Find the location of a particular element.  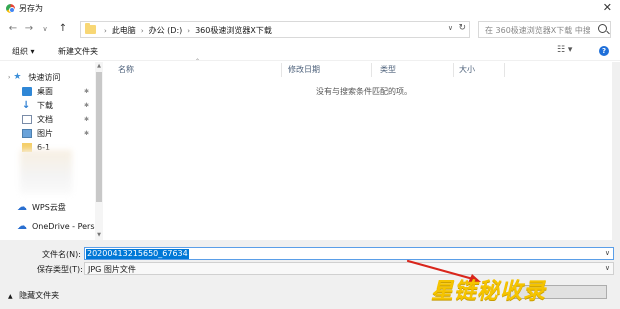

column-header-size: 大小 is located at coordinates (467, 71).